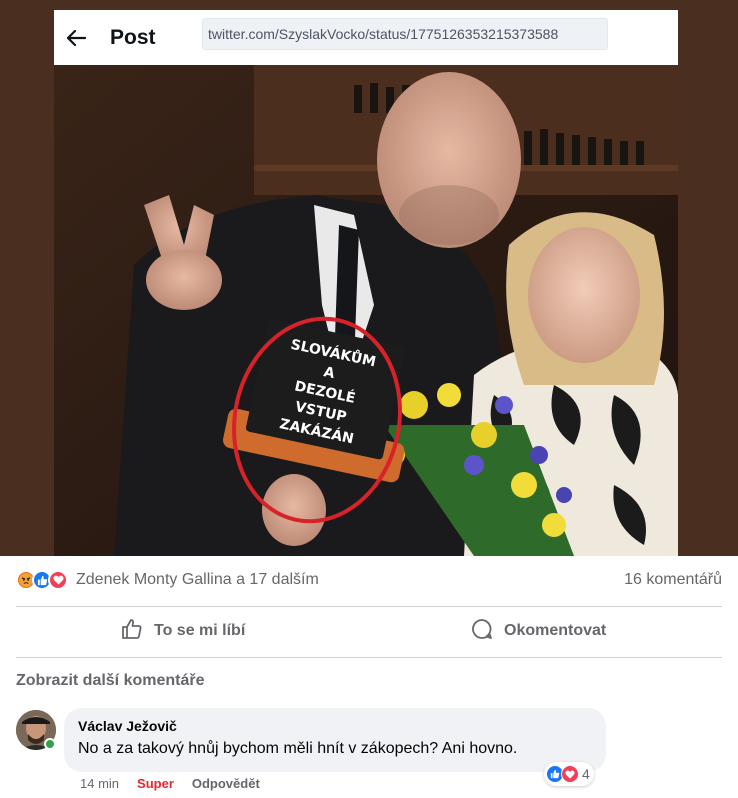 This screenshot has height=798, width=738. I want to click on reaction-icons, so click(42, 580).